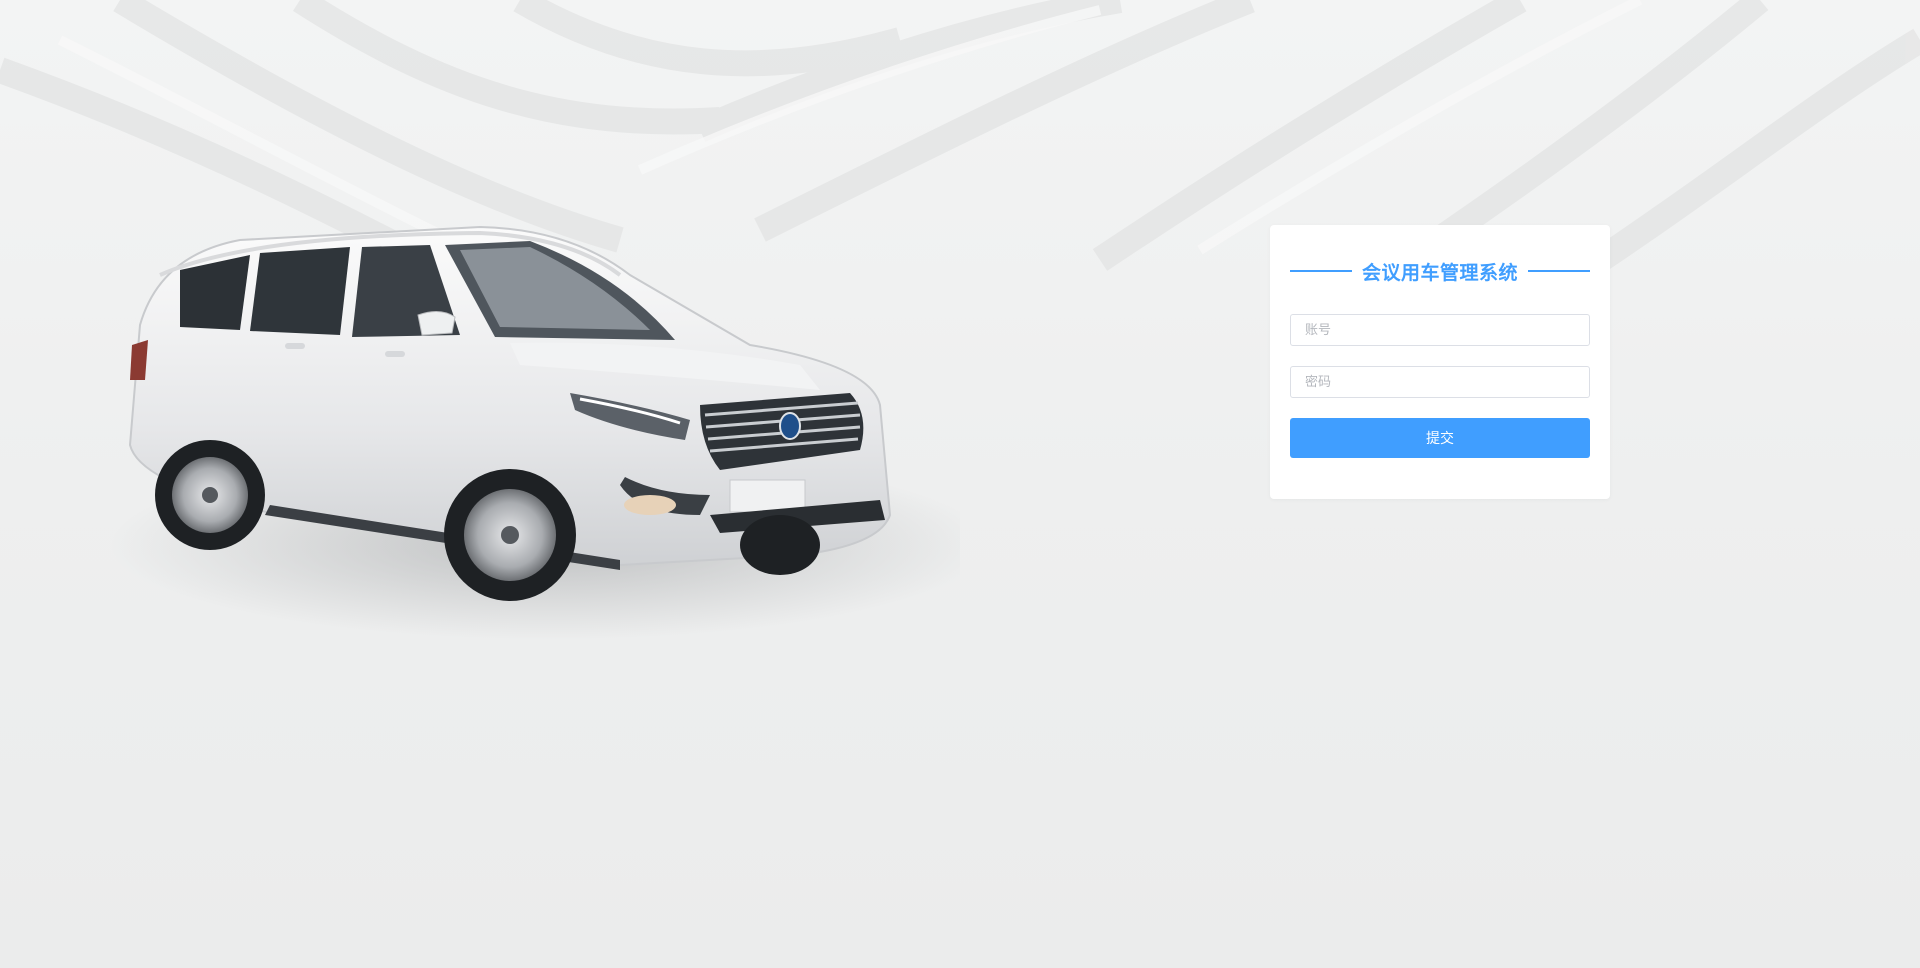 This screenshot has height=968, width=1920. Describe the element at coordinates (1440, 362) in the screenshot. I see `login-card: 会议用车管理系统 提交` at that location.